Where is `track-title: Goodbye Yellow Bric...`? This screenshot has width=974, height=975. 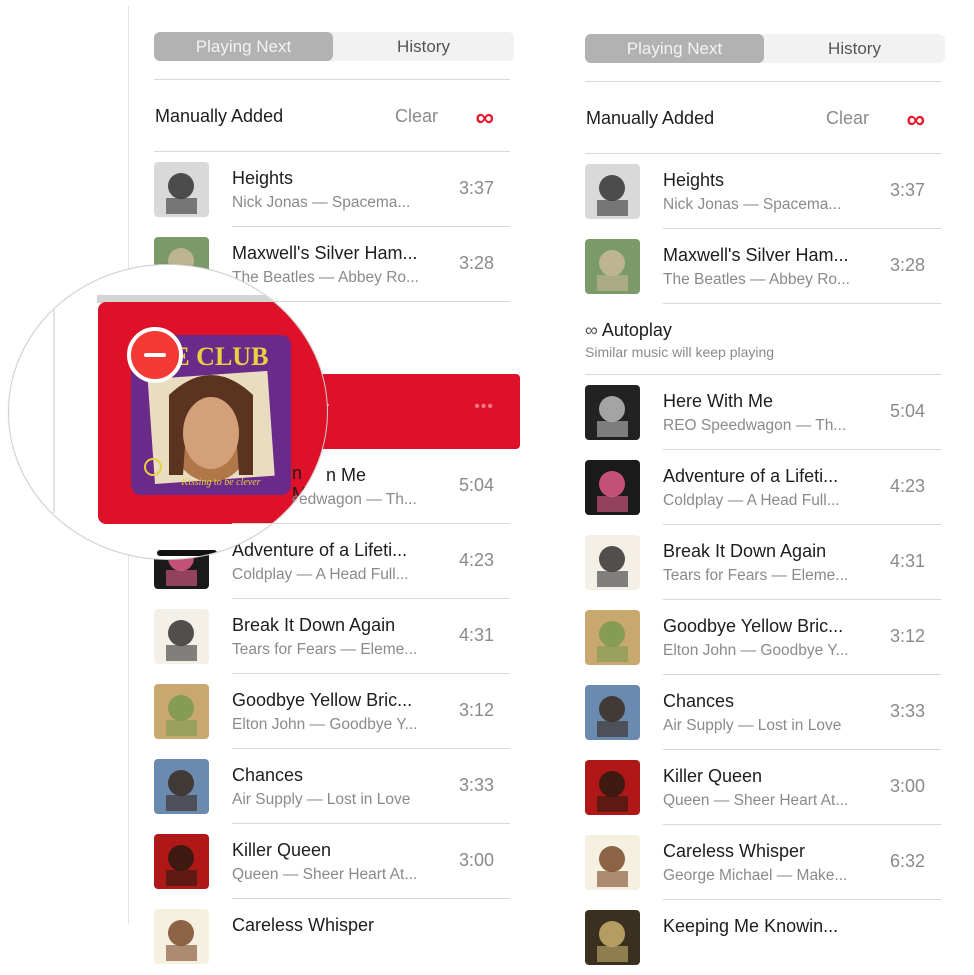
track-title: Goodbye Yellow Bric... is located at coordinates (322, 700).